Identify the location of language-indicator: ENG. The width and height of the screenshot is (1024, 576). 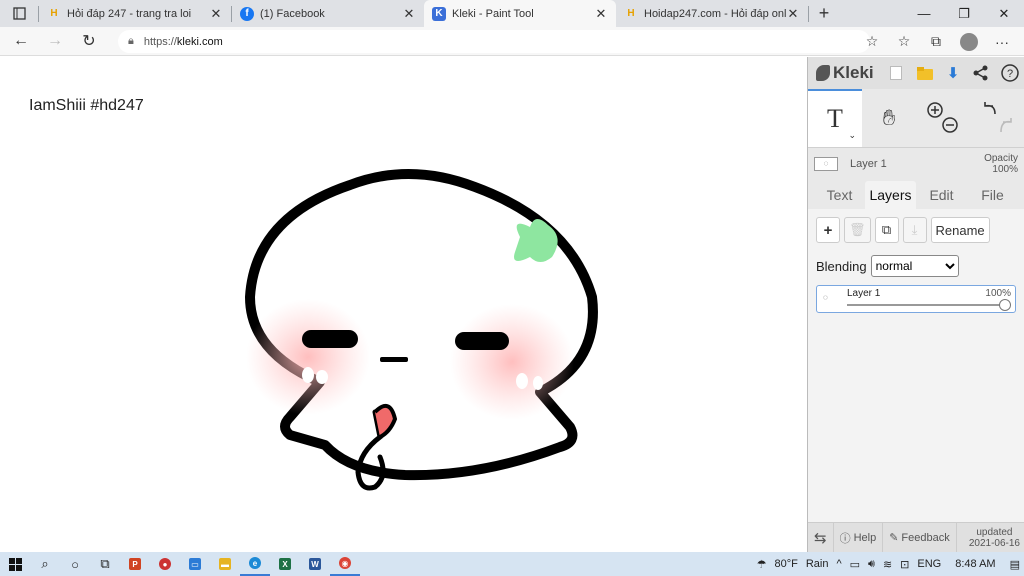
(929, 564).